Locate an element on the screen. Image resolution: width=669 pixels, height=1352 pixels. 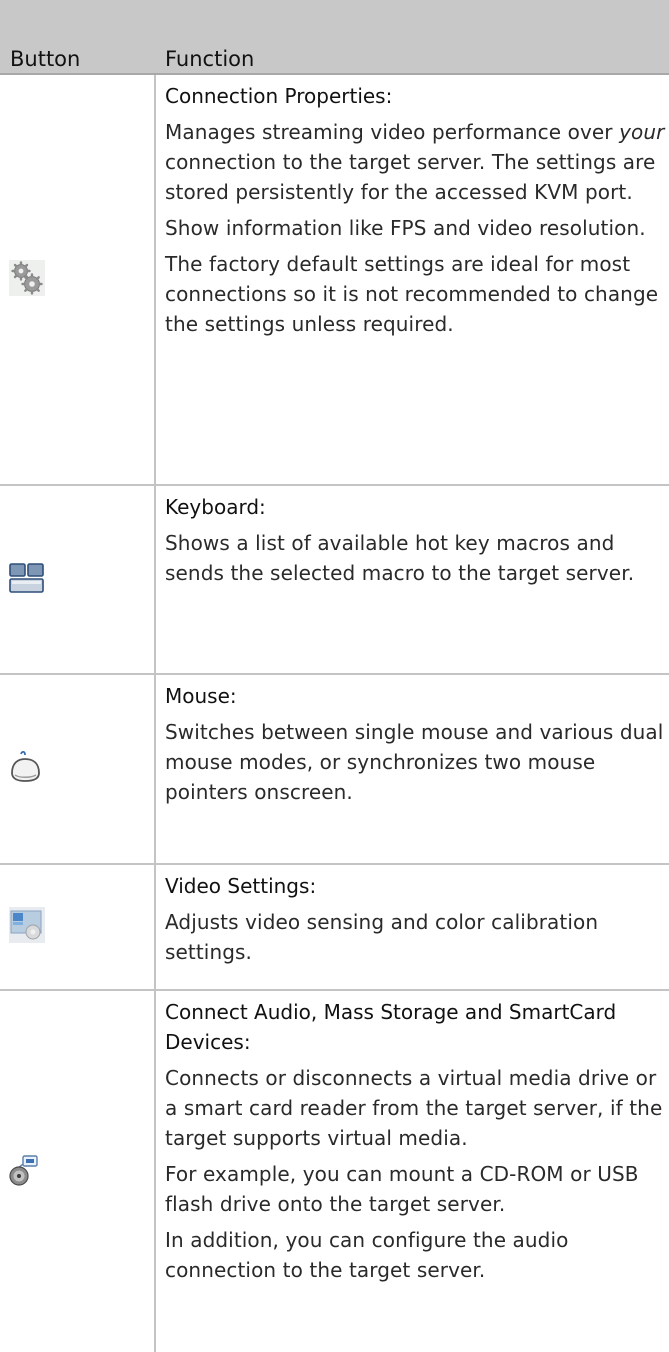
media-devices-icon is located at coordinates (27, 1170).